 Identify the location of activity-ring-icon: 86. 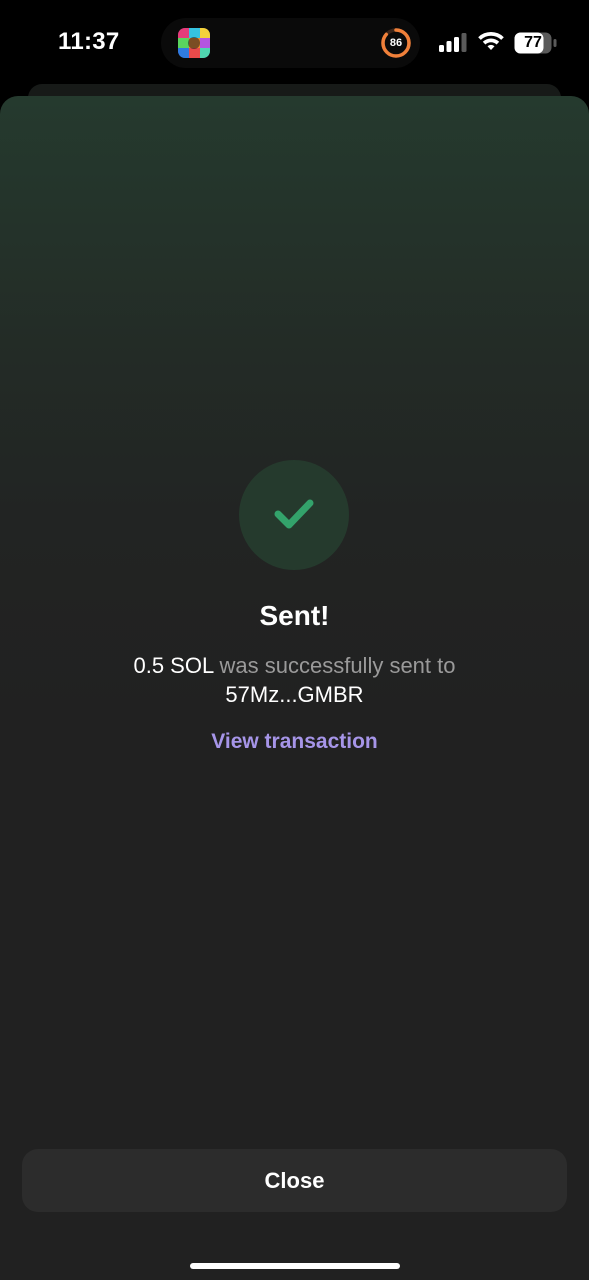
(396, 43).